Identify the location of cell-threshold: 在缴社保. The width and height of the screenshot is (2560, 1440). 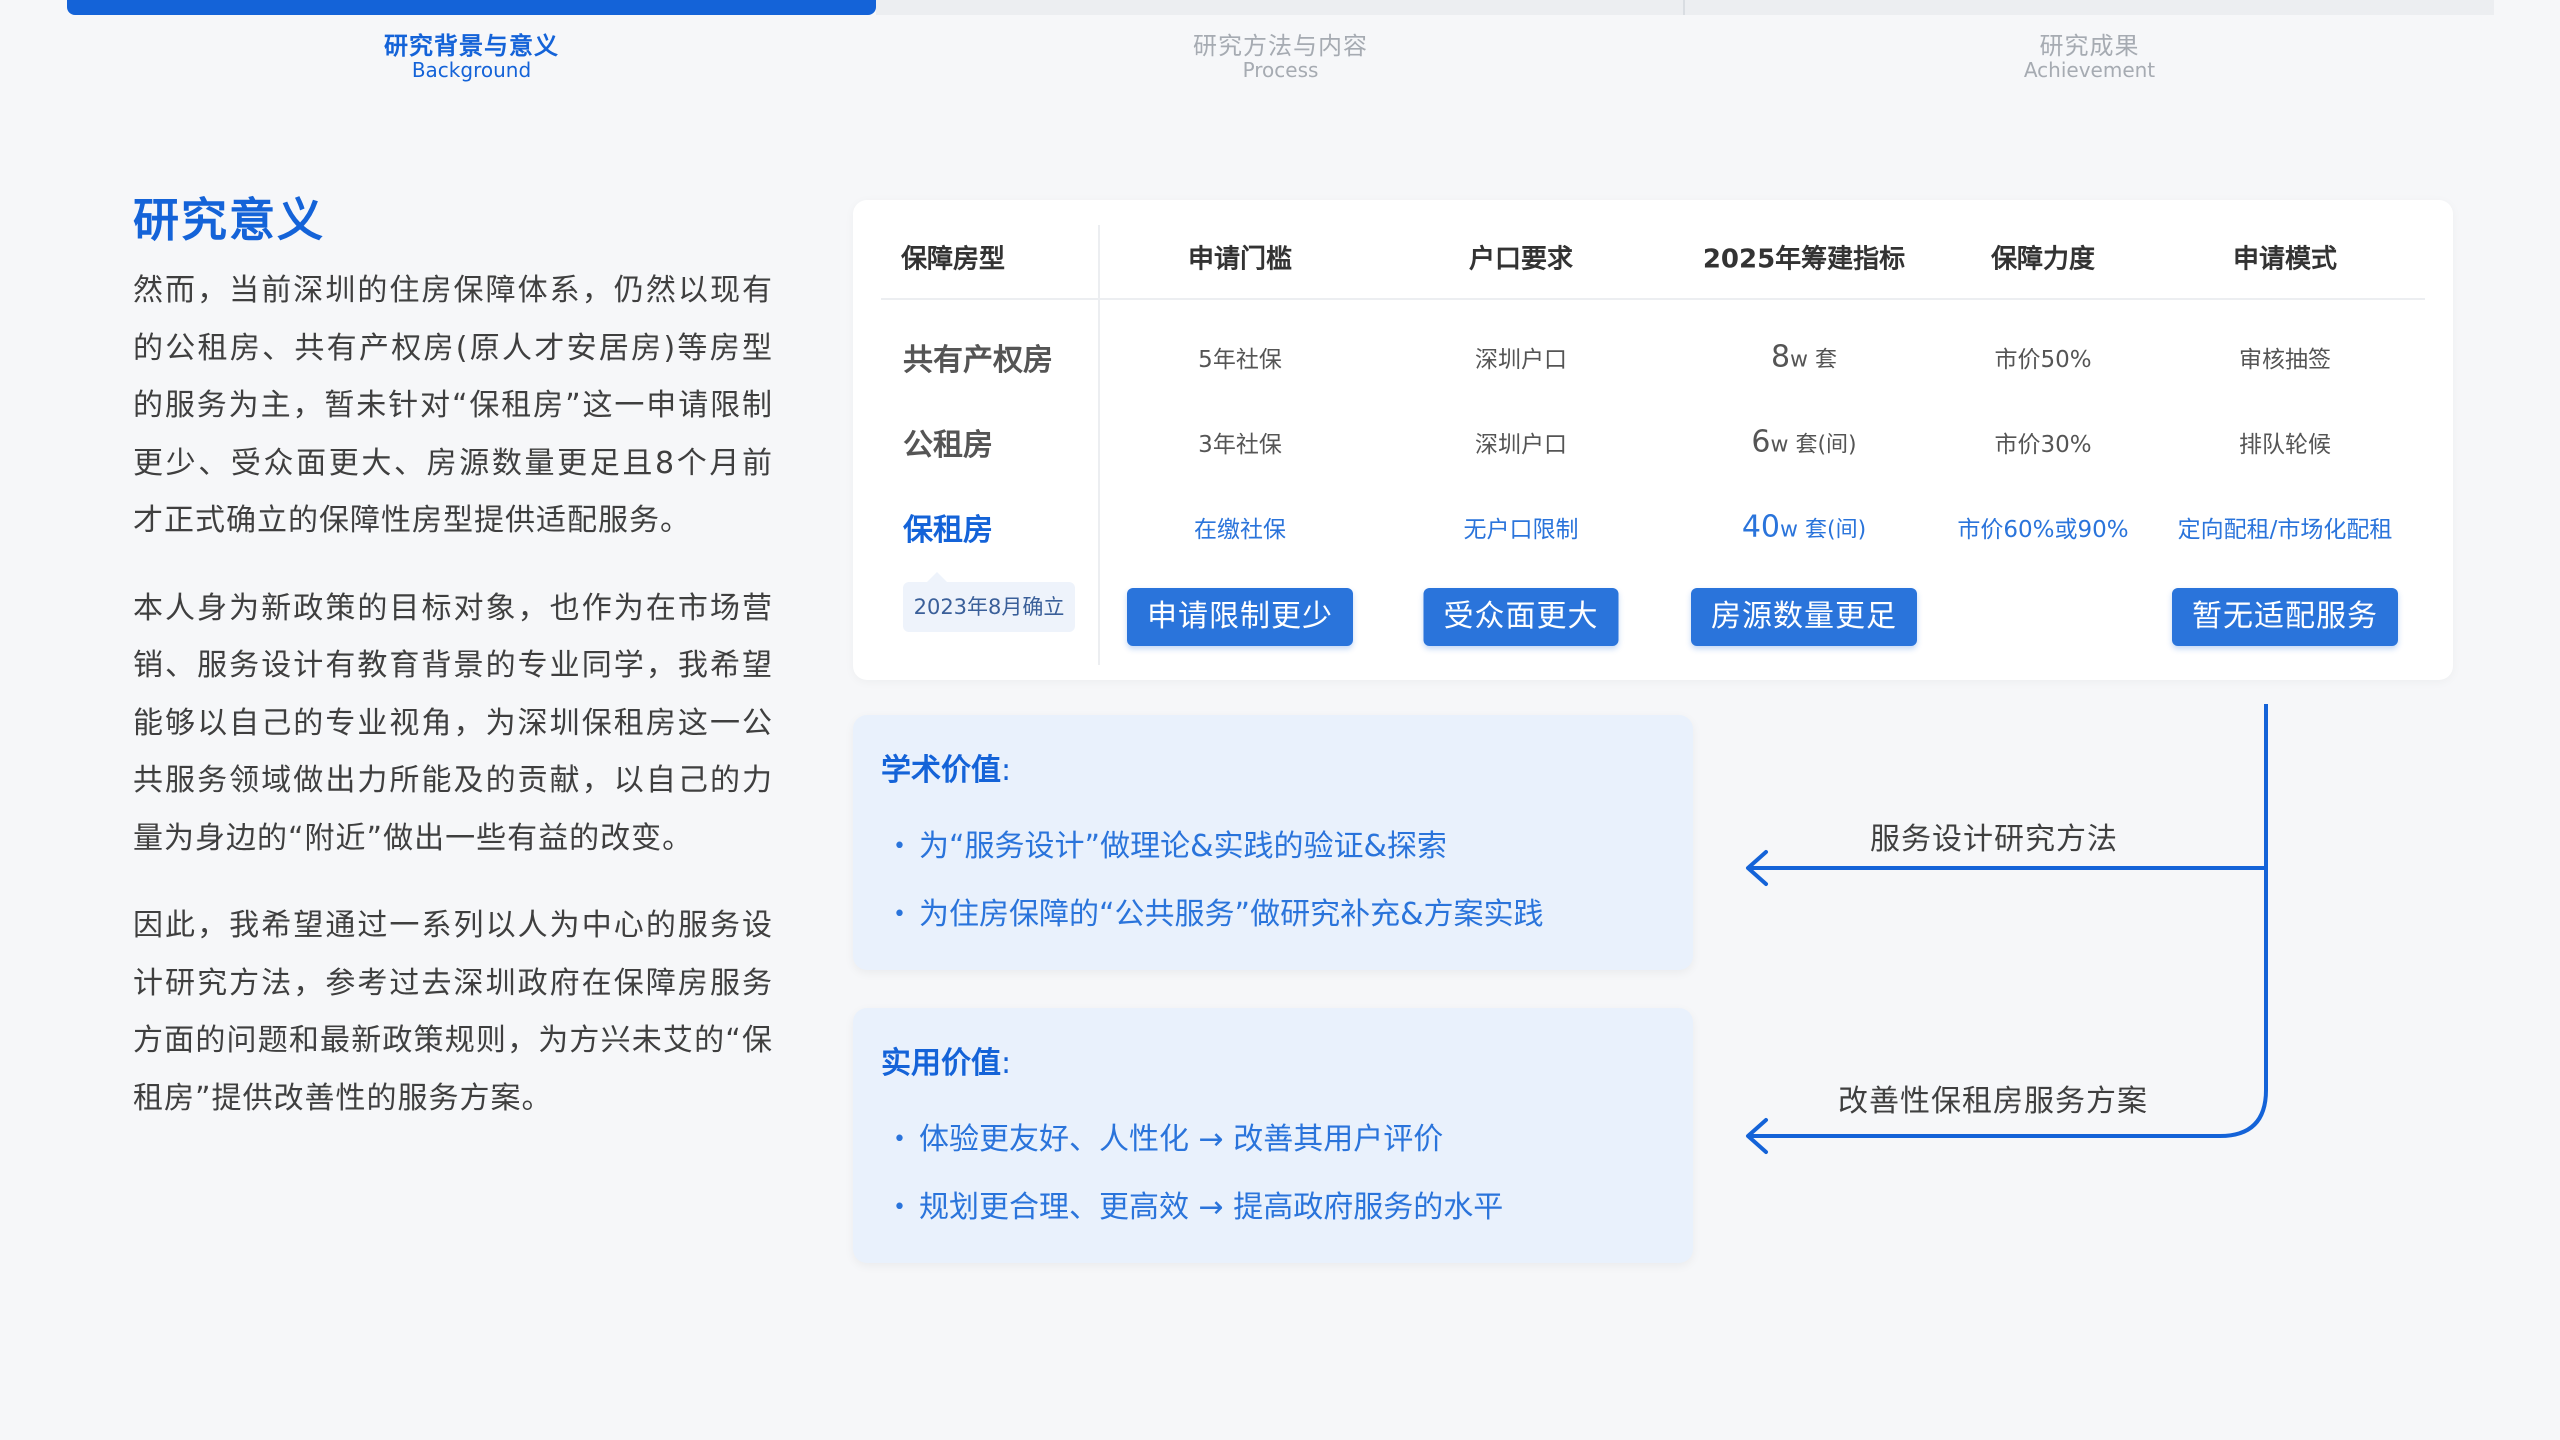
(1240, 530).